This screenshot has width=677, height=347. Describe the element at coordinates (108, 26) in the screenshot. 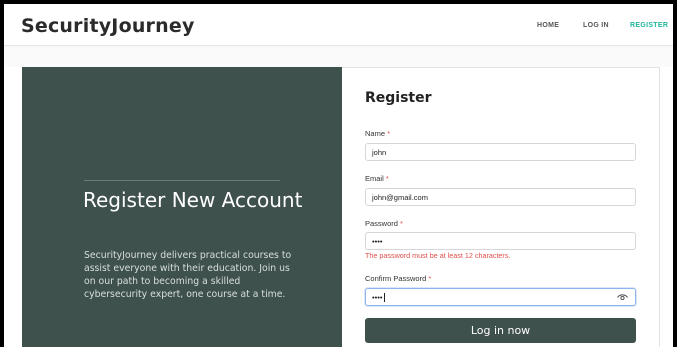

I see `brand-logo: SecurityJourney` at that location.